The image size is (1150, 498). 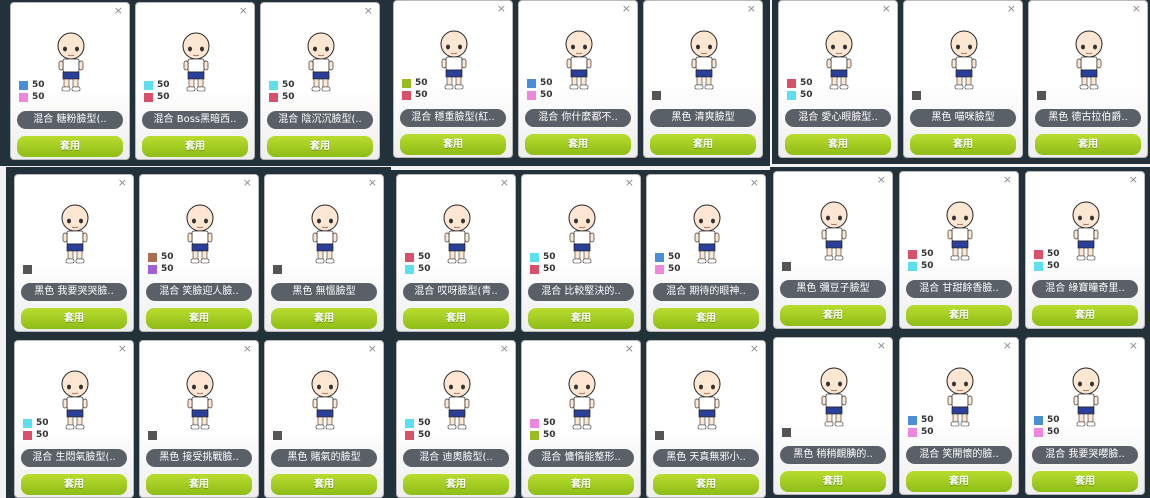 What do you see at coordinates (195, 81) in the screenshot?
I see `face-card: × 50 50 混合 Boss黑暗西.. 套用` at bounding box center [195, 81].